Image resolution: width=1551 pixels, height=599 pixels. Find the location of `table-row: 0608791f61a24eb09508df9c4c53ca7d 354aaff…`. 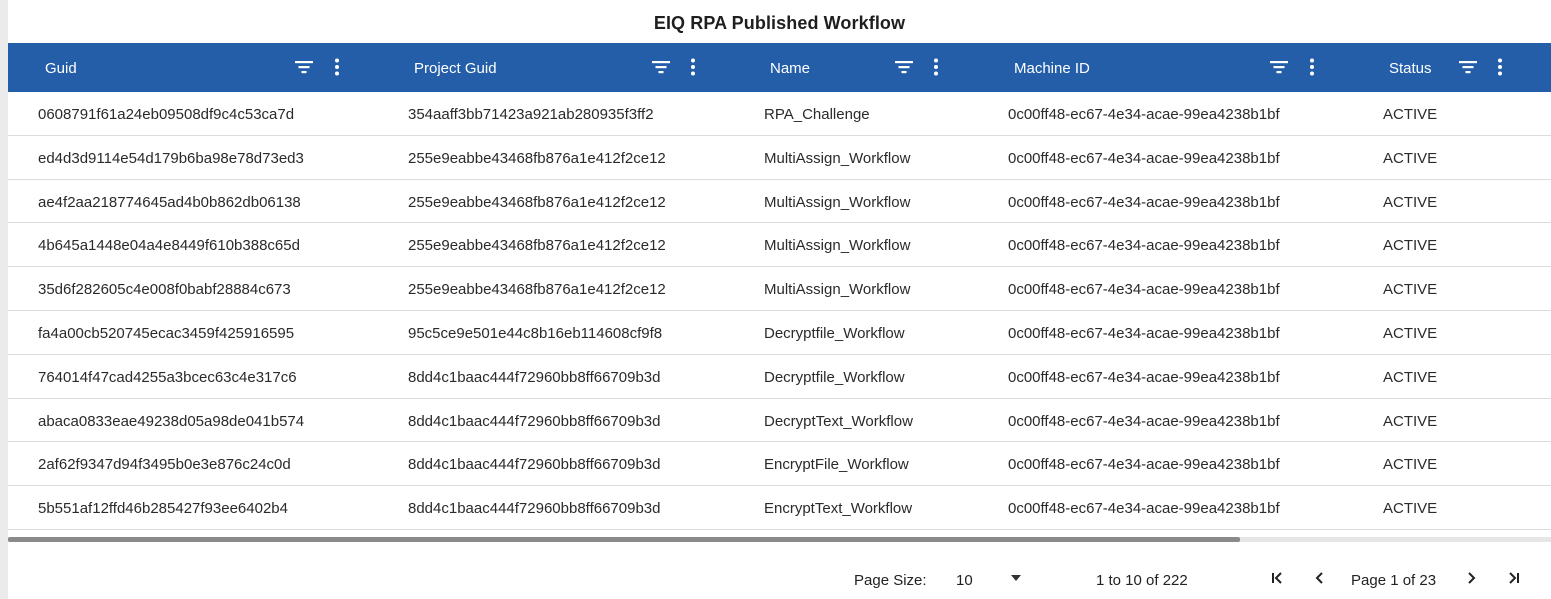

table-row: 0608791f61a24eb09508df9c4c53ca7d 354aaff… is located at coordinates (779, 114).